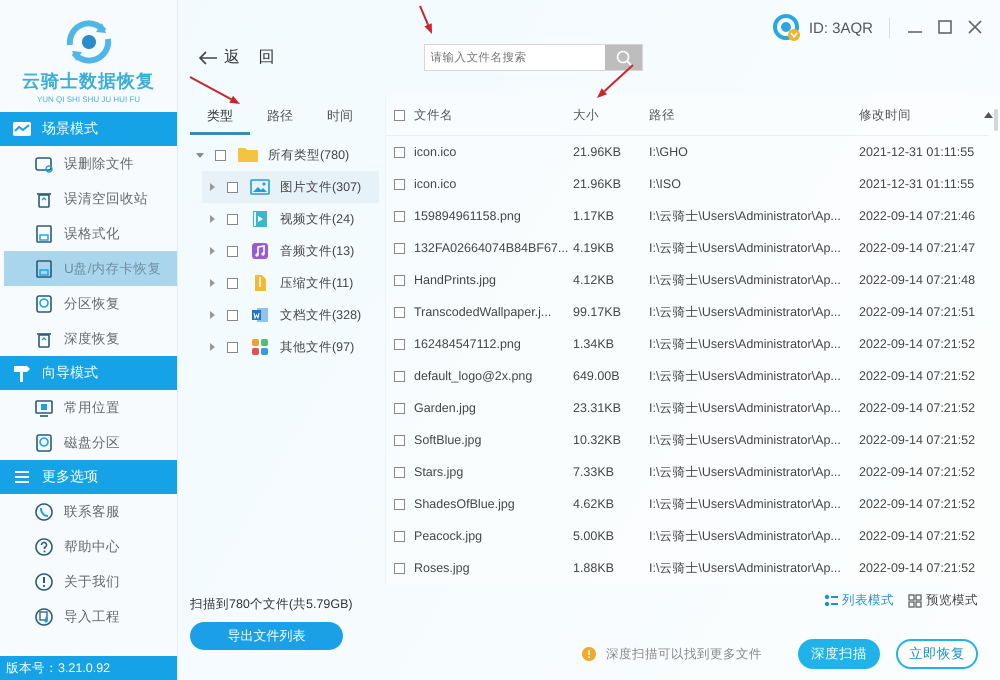  What do you see at coordinates (493, 115) in the screenshot?
I see `column-header: 文件名` at bounding box center [493, 115].